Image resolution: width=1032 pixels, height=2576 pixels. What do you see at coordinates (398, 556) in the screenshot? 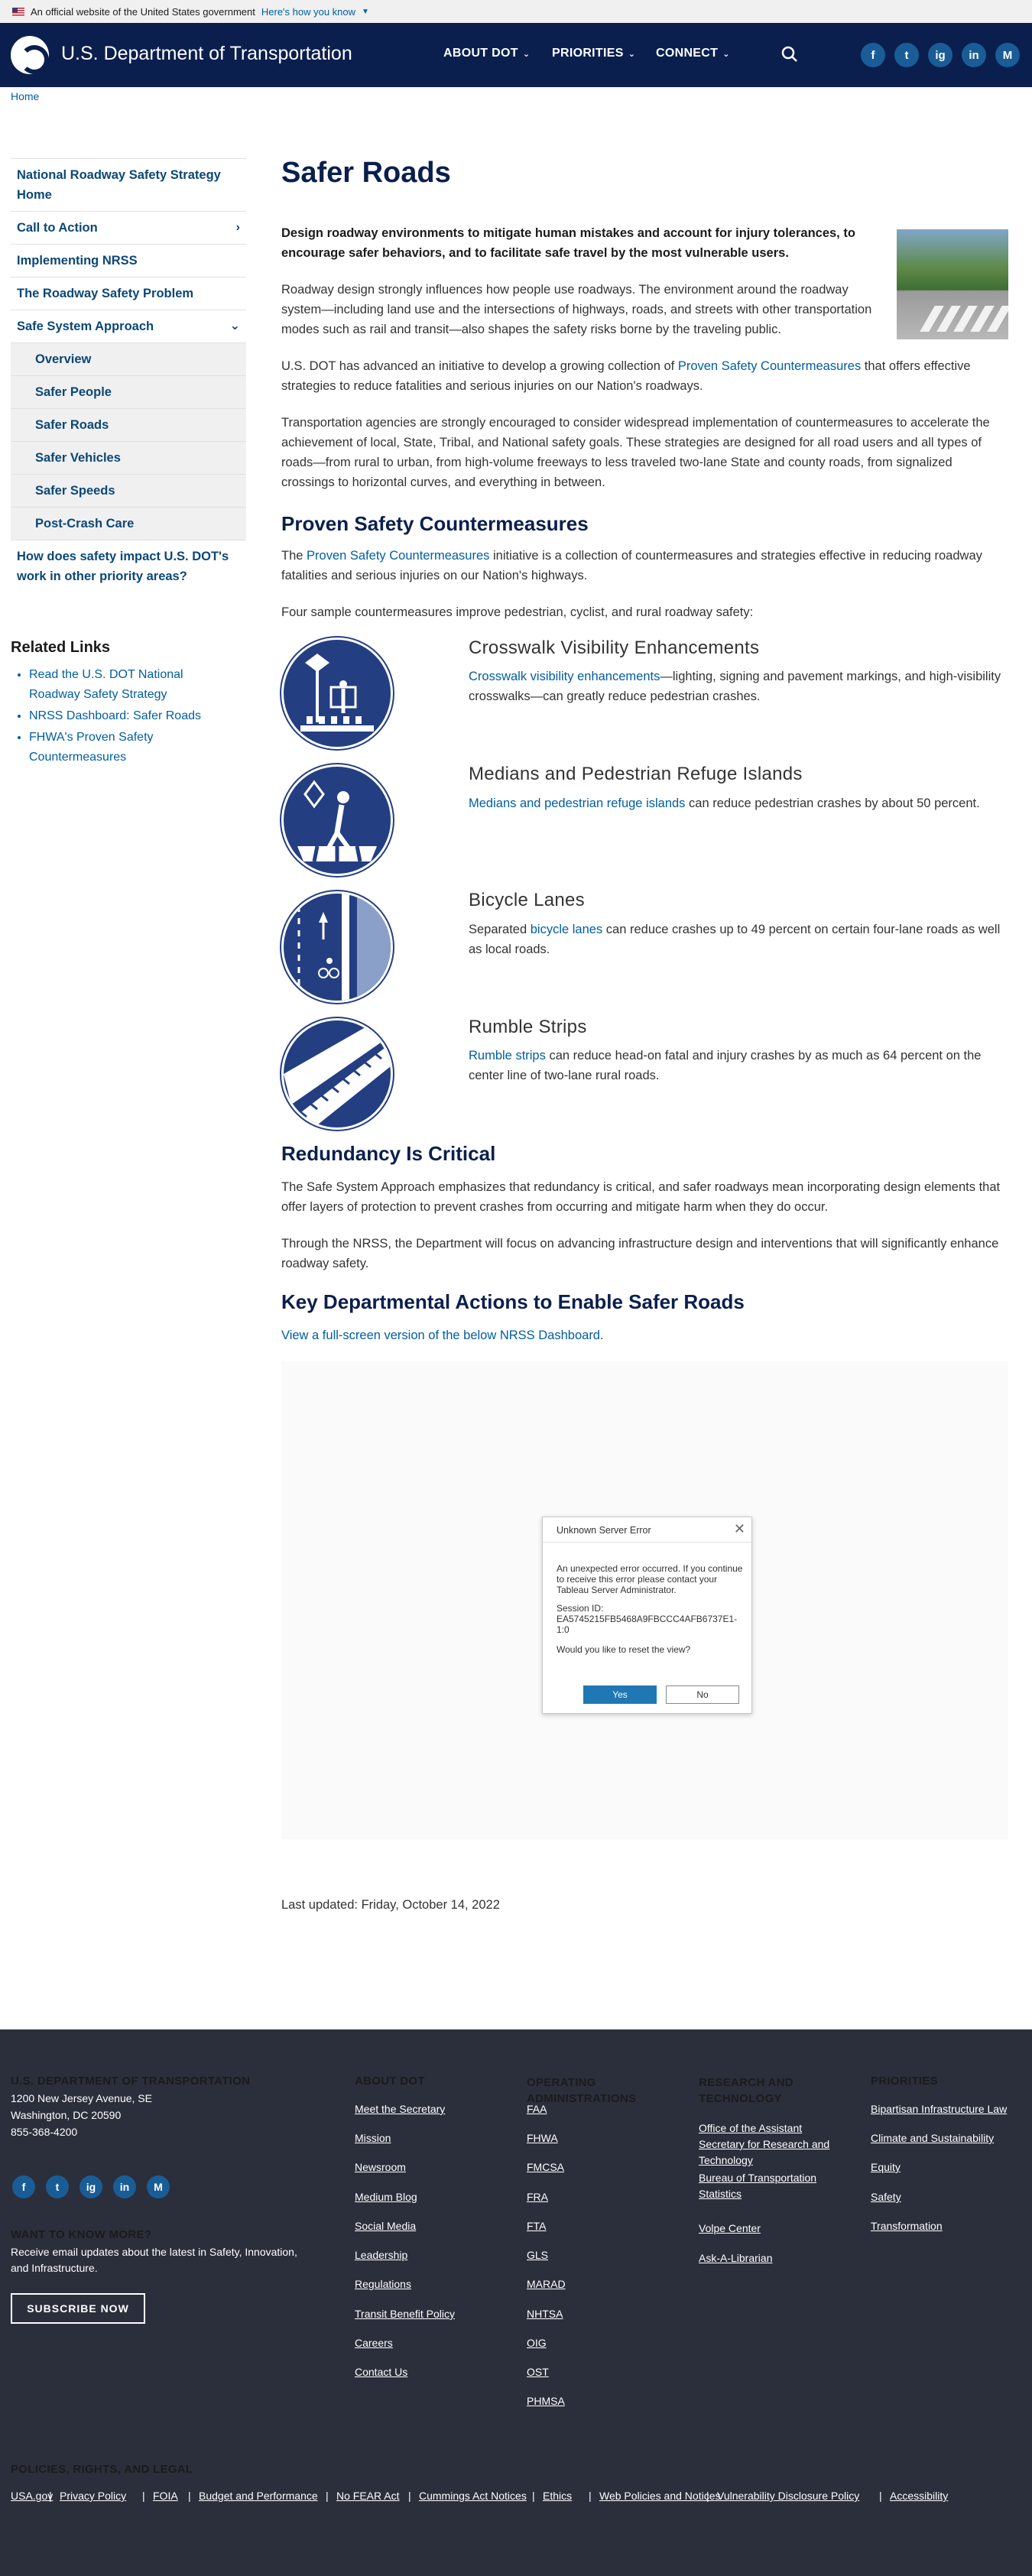
I see `psc-initiative-link: Proven Safety Countermeasures` at bounding box center [398, 556].